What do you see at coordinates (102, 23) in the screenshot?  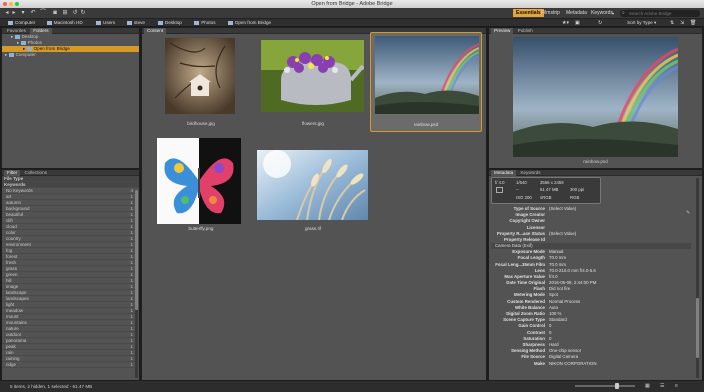 I see `breadcrumb-item: Users` at bounding box center [102, 23].